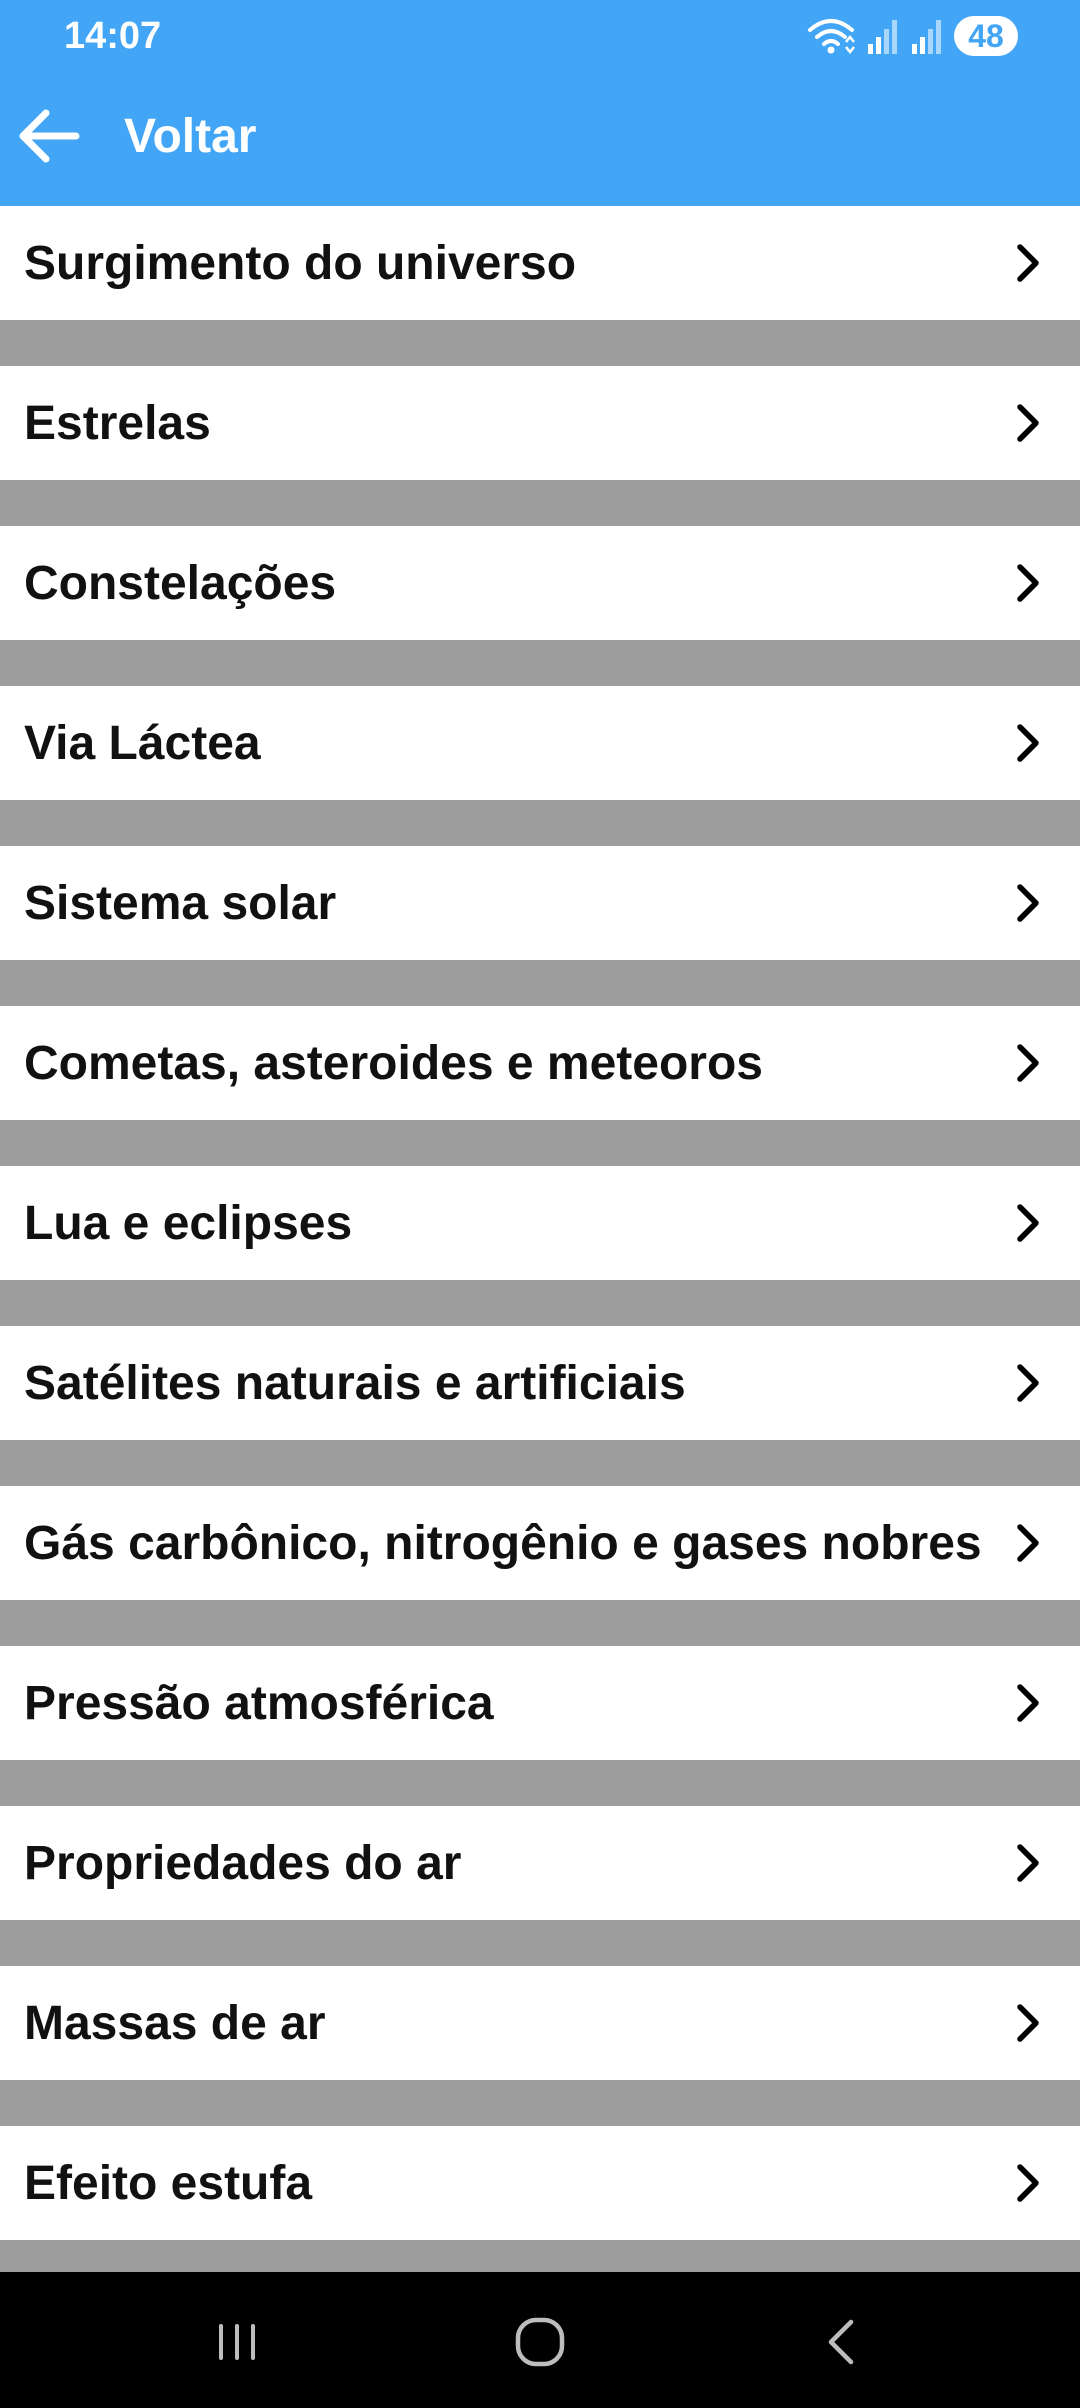 The height and width of the screenshot is (2408, 1080). I want to click on list-item: Estrelas, so click(540, 423).